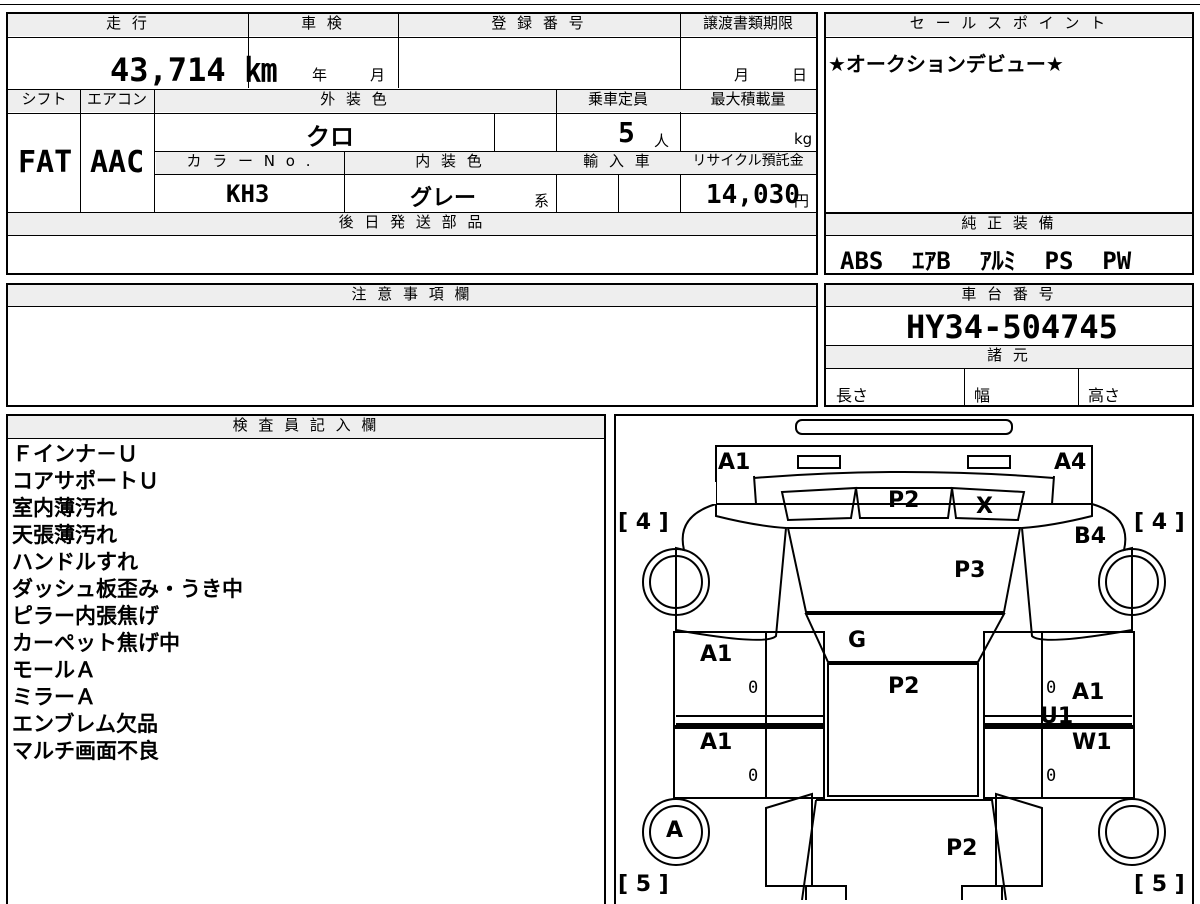 Image resolution: width=1200 pixels, height=904 pixels. What do you see at coordinates (64, 535) in the screenshot?
I see `inspector-item: 天張薄汚れ` at bounding box center [64, 535].